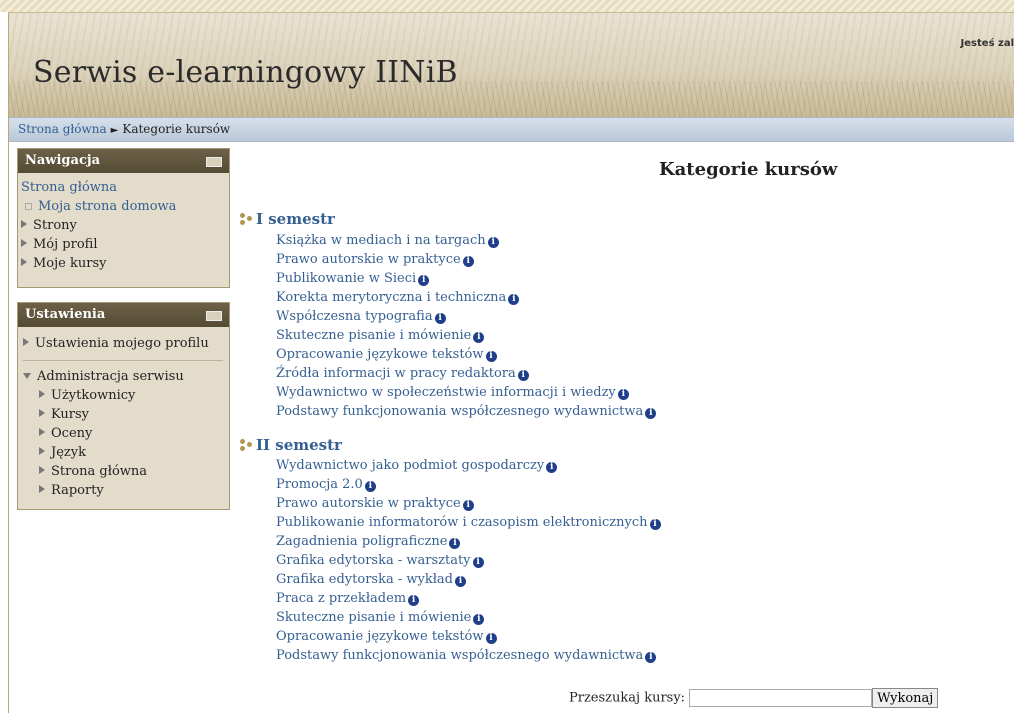  Describe the element at coordinates (134, 452) in the screenshot. I see `admin-item-language: Język` at that location.